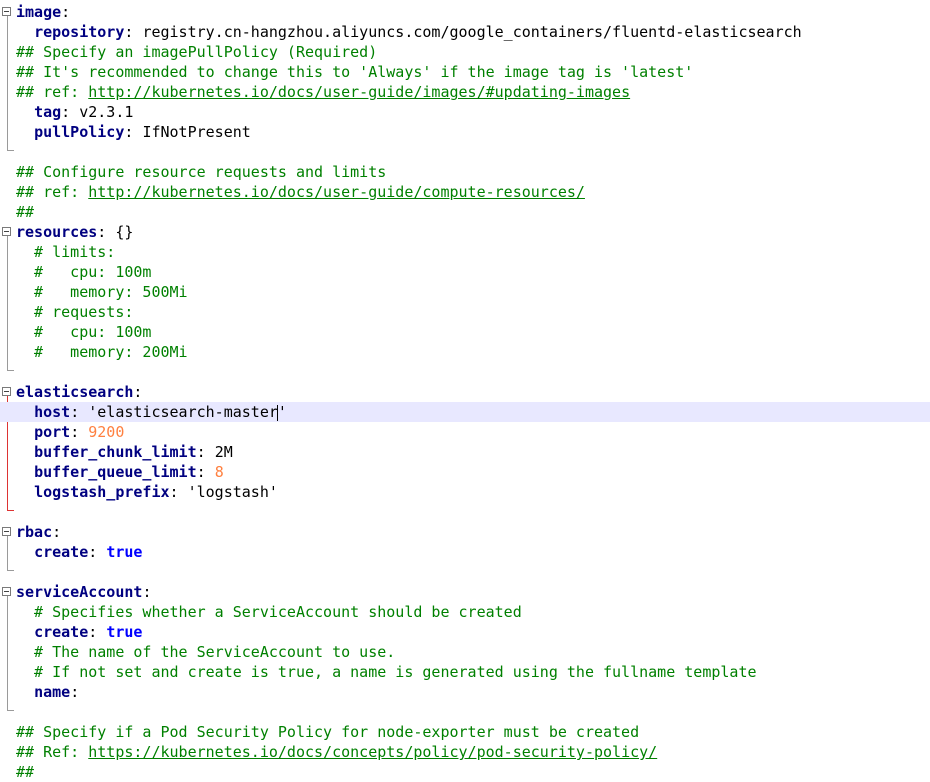  I want to click on yaml-key: pullPolicy, so click(79, 132).